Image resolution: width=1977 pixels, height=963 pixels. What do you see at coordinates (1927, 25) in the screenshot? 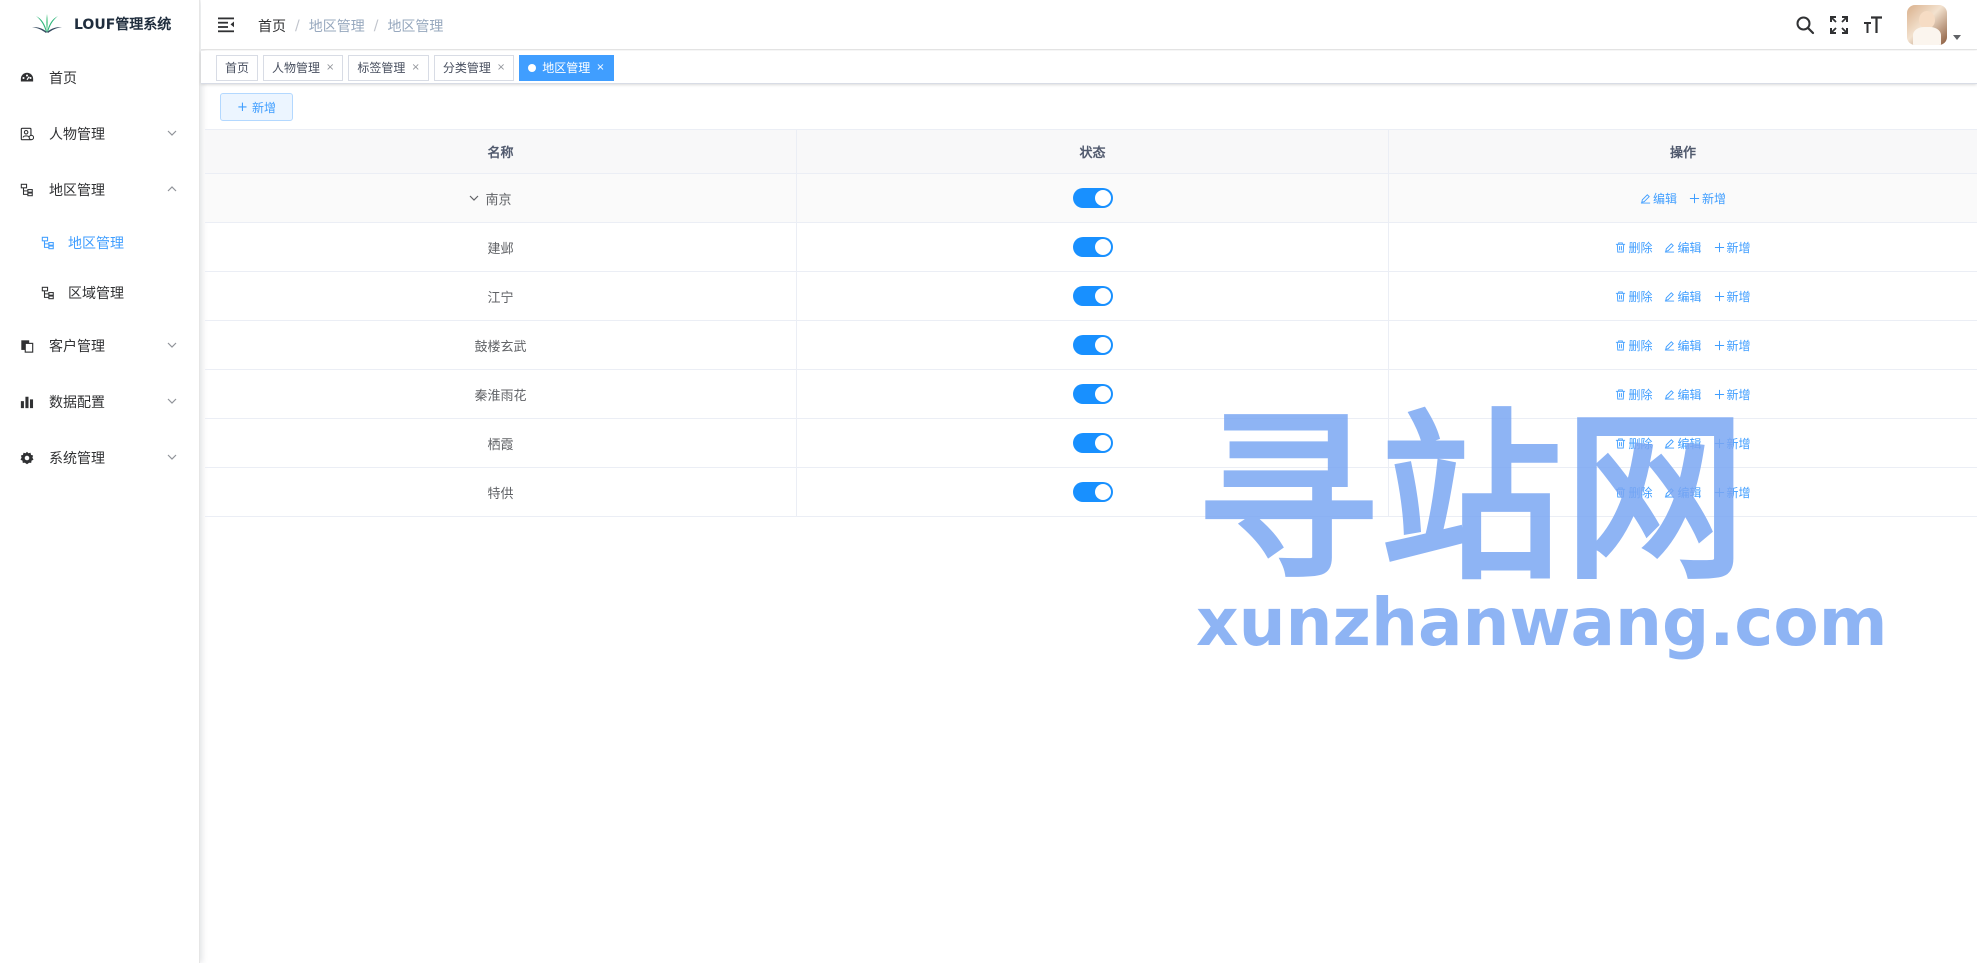
I see `avatar` at bounding box center [1927, 25].